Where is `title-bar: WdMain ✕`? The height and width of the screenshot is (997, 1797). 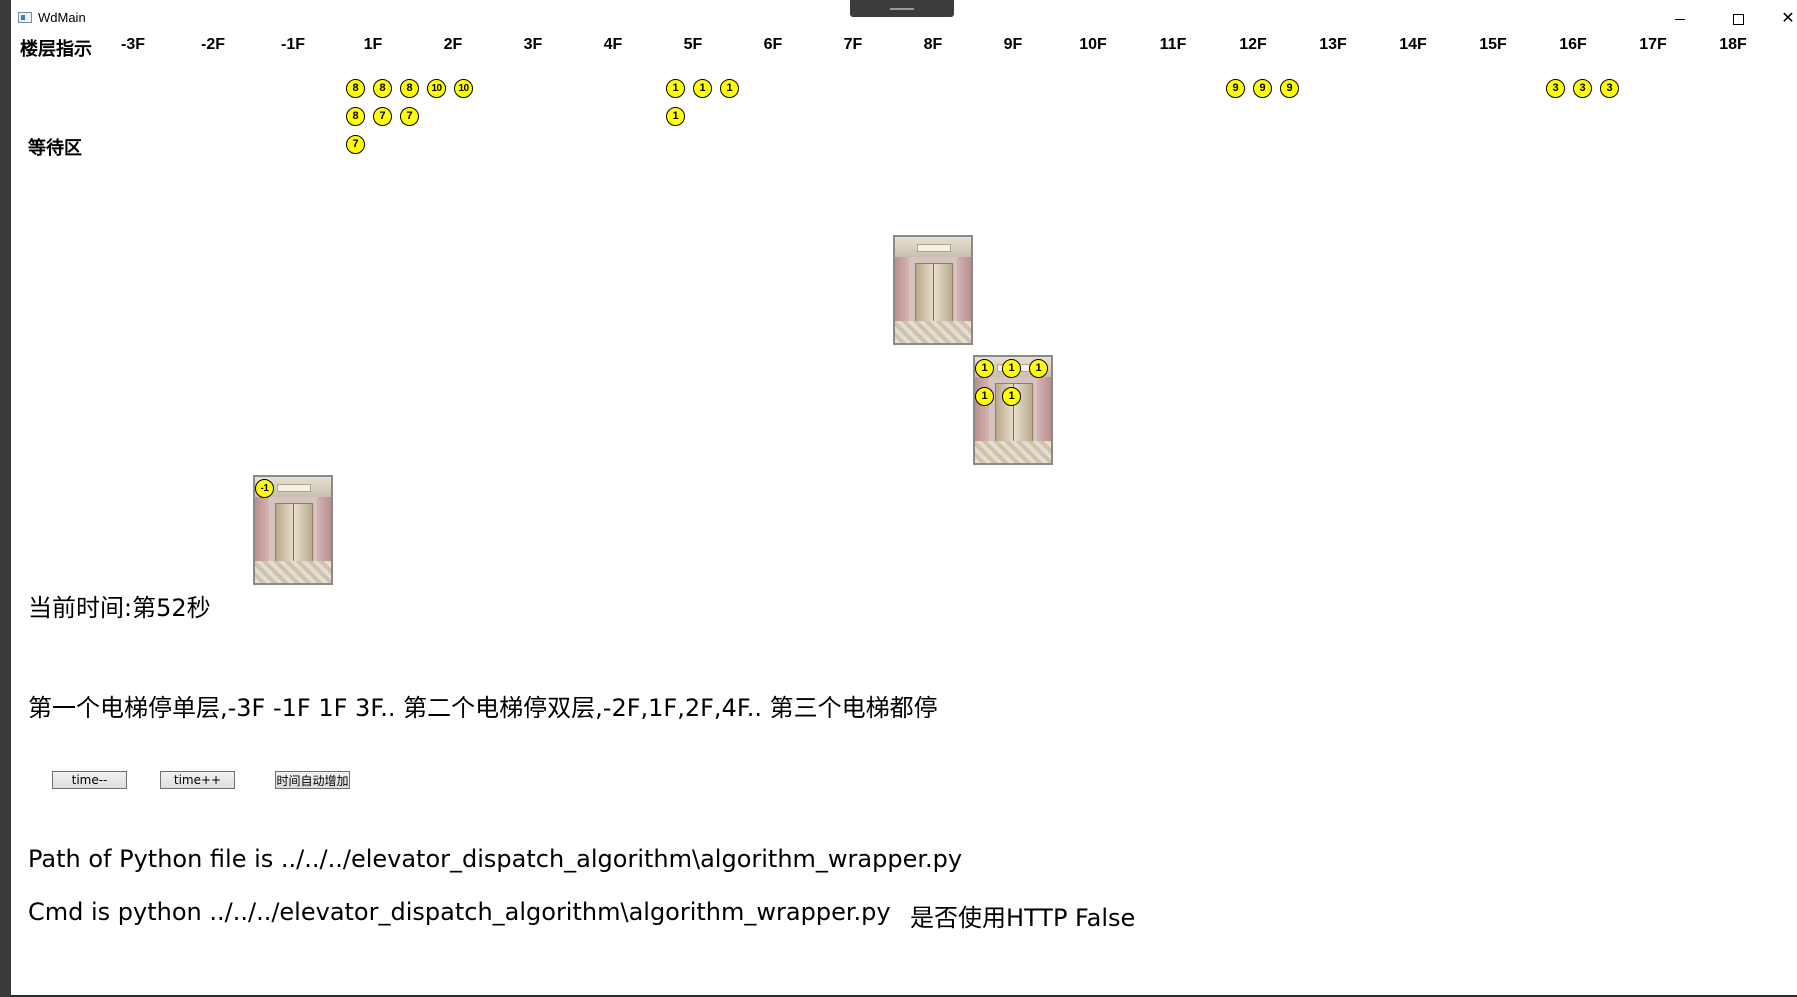 title-bar: WdMain ✕ is located at coordinates (904, 18).